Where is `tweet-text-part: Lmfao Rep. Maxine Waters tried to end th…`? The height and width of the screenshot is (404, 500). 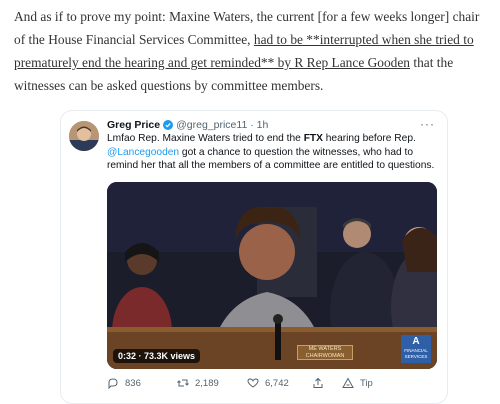
tweet-text-part: Lmfao Rep. Maxine Waters tried to end th… is located at coordinates (205, 138).